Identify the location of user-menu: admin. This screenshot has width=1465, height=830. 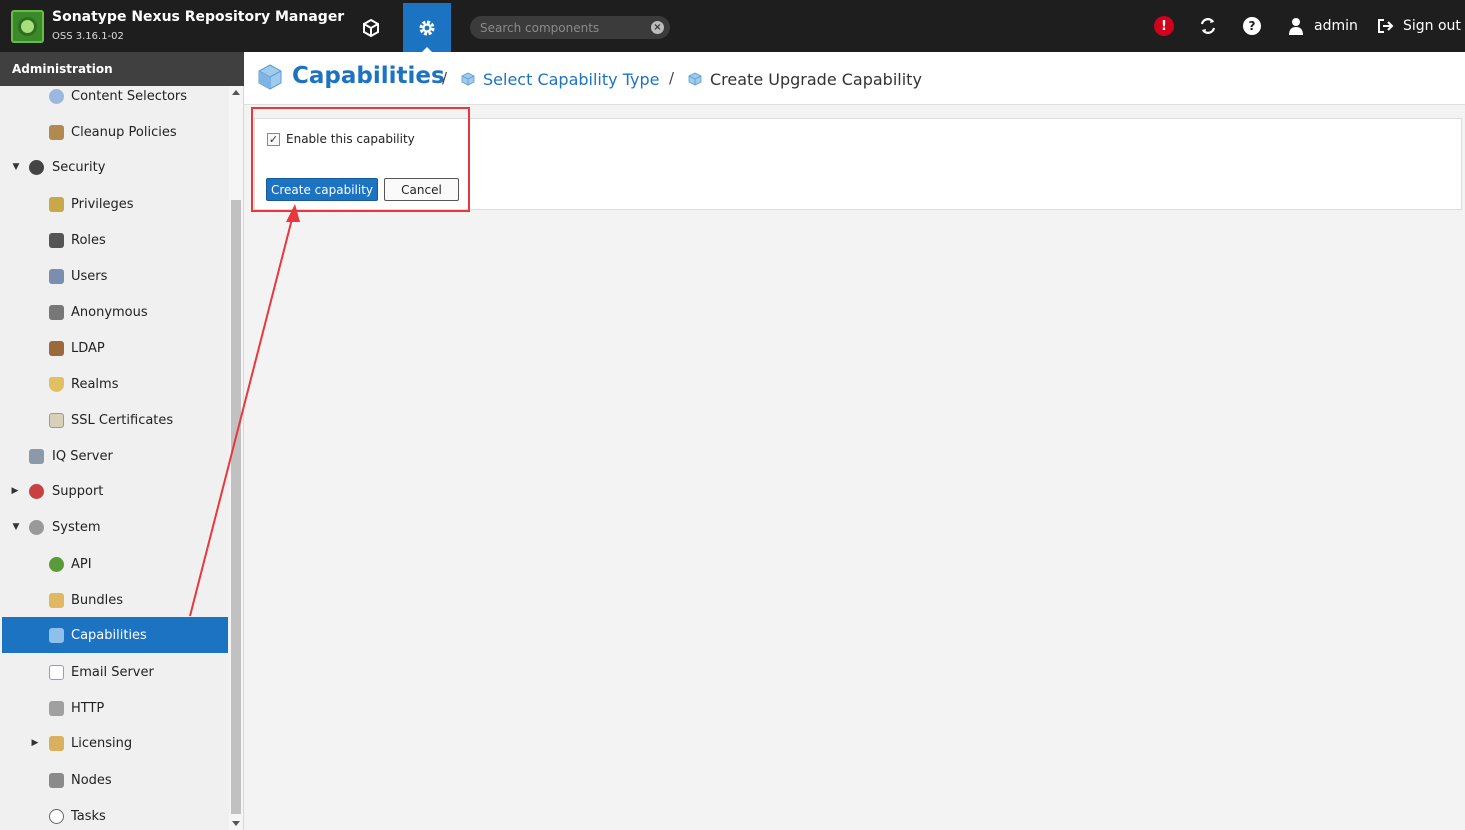
(1323, 26).